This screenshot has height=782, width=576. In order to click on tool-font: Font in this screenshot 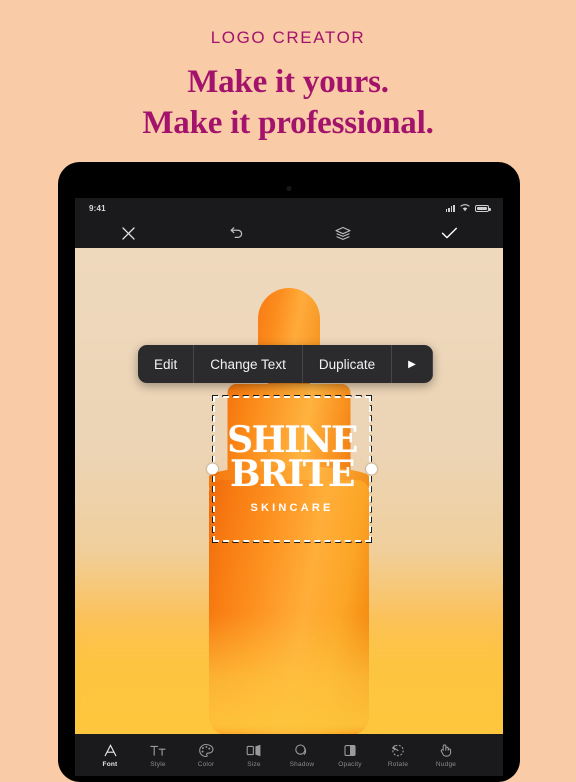, I will do `click(110, 755)`.